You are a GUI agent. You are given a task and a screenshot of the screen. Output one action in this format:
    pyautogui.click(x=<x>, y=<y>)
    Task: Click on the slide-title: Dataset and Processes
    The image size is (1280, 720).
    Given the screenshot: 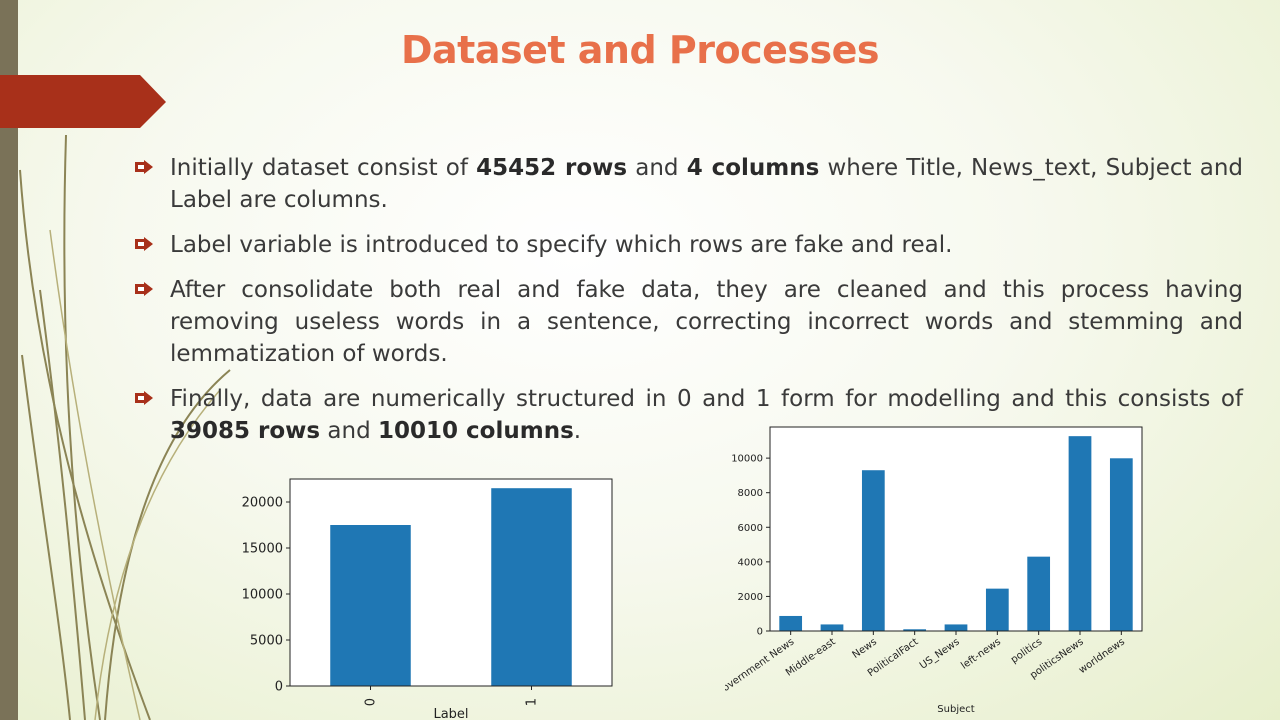 What is the action you would take?
    pyautogui.click(x=640, y=50)
    